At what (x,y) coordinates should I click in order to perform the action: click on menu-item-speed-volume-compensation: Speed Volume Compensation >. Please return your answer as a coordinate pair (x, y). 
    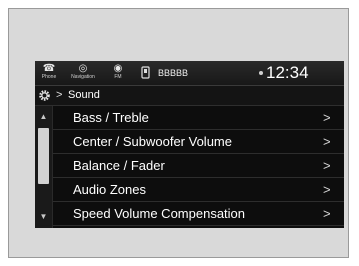
    Looking at the image, I should click on (198, 214).